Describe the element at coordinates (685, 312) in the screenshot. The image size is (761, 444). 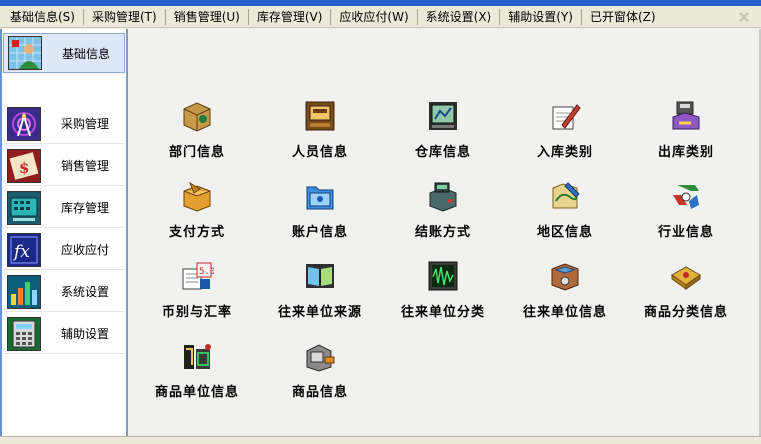
I see `tile-label: 商品分类信息` at that location.